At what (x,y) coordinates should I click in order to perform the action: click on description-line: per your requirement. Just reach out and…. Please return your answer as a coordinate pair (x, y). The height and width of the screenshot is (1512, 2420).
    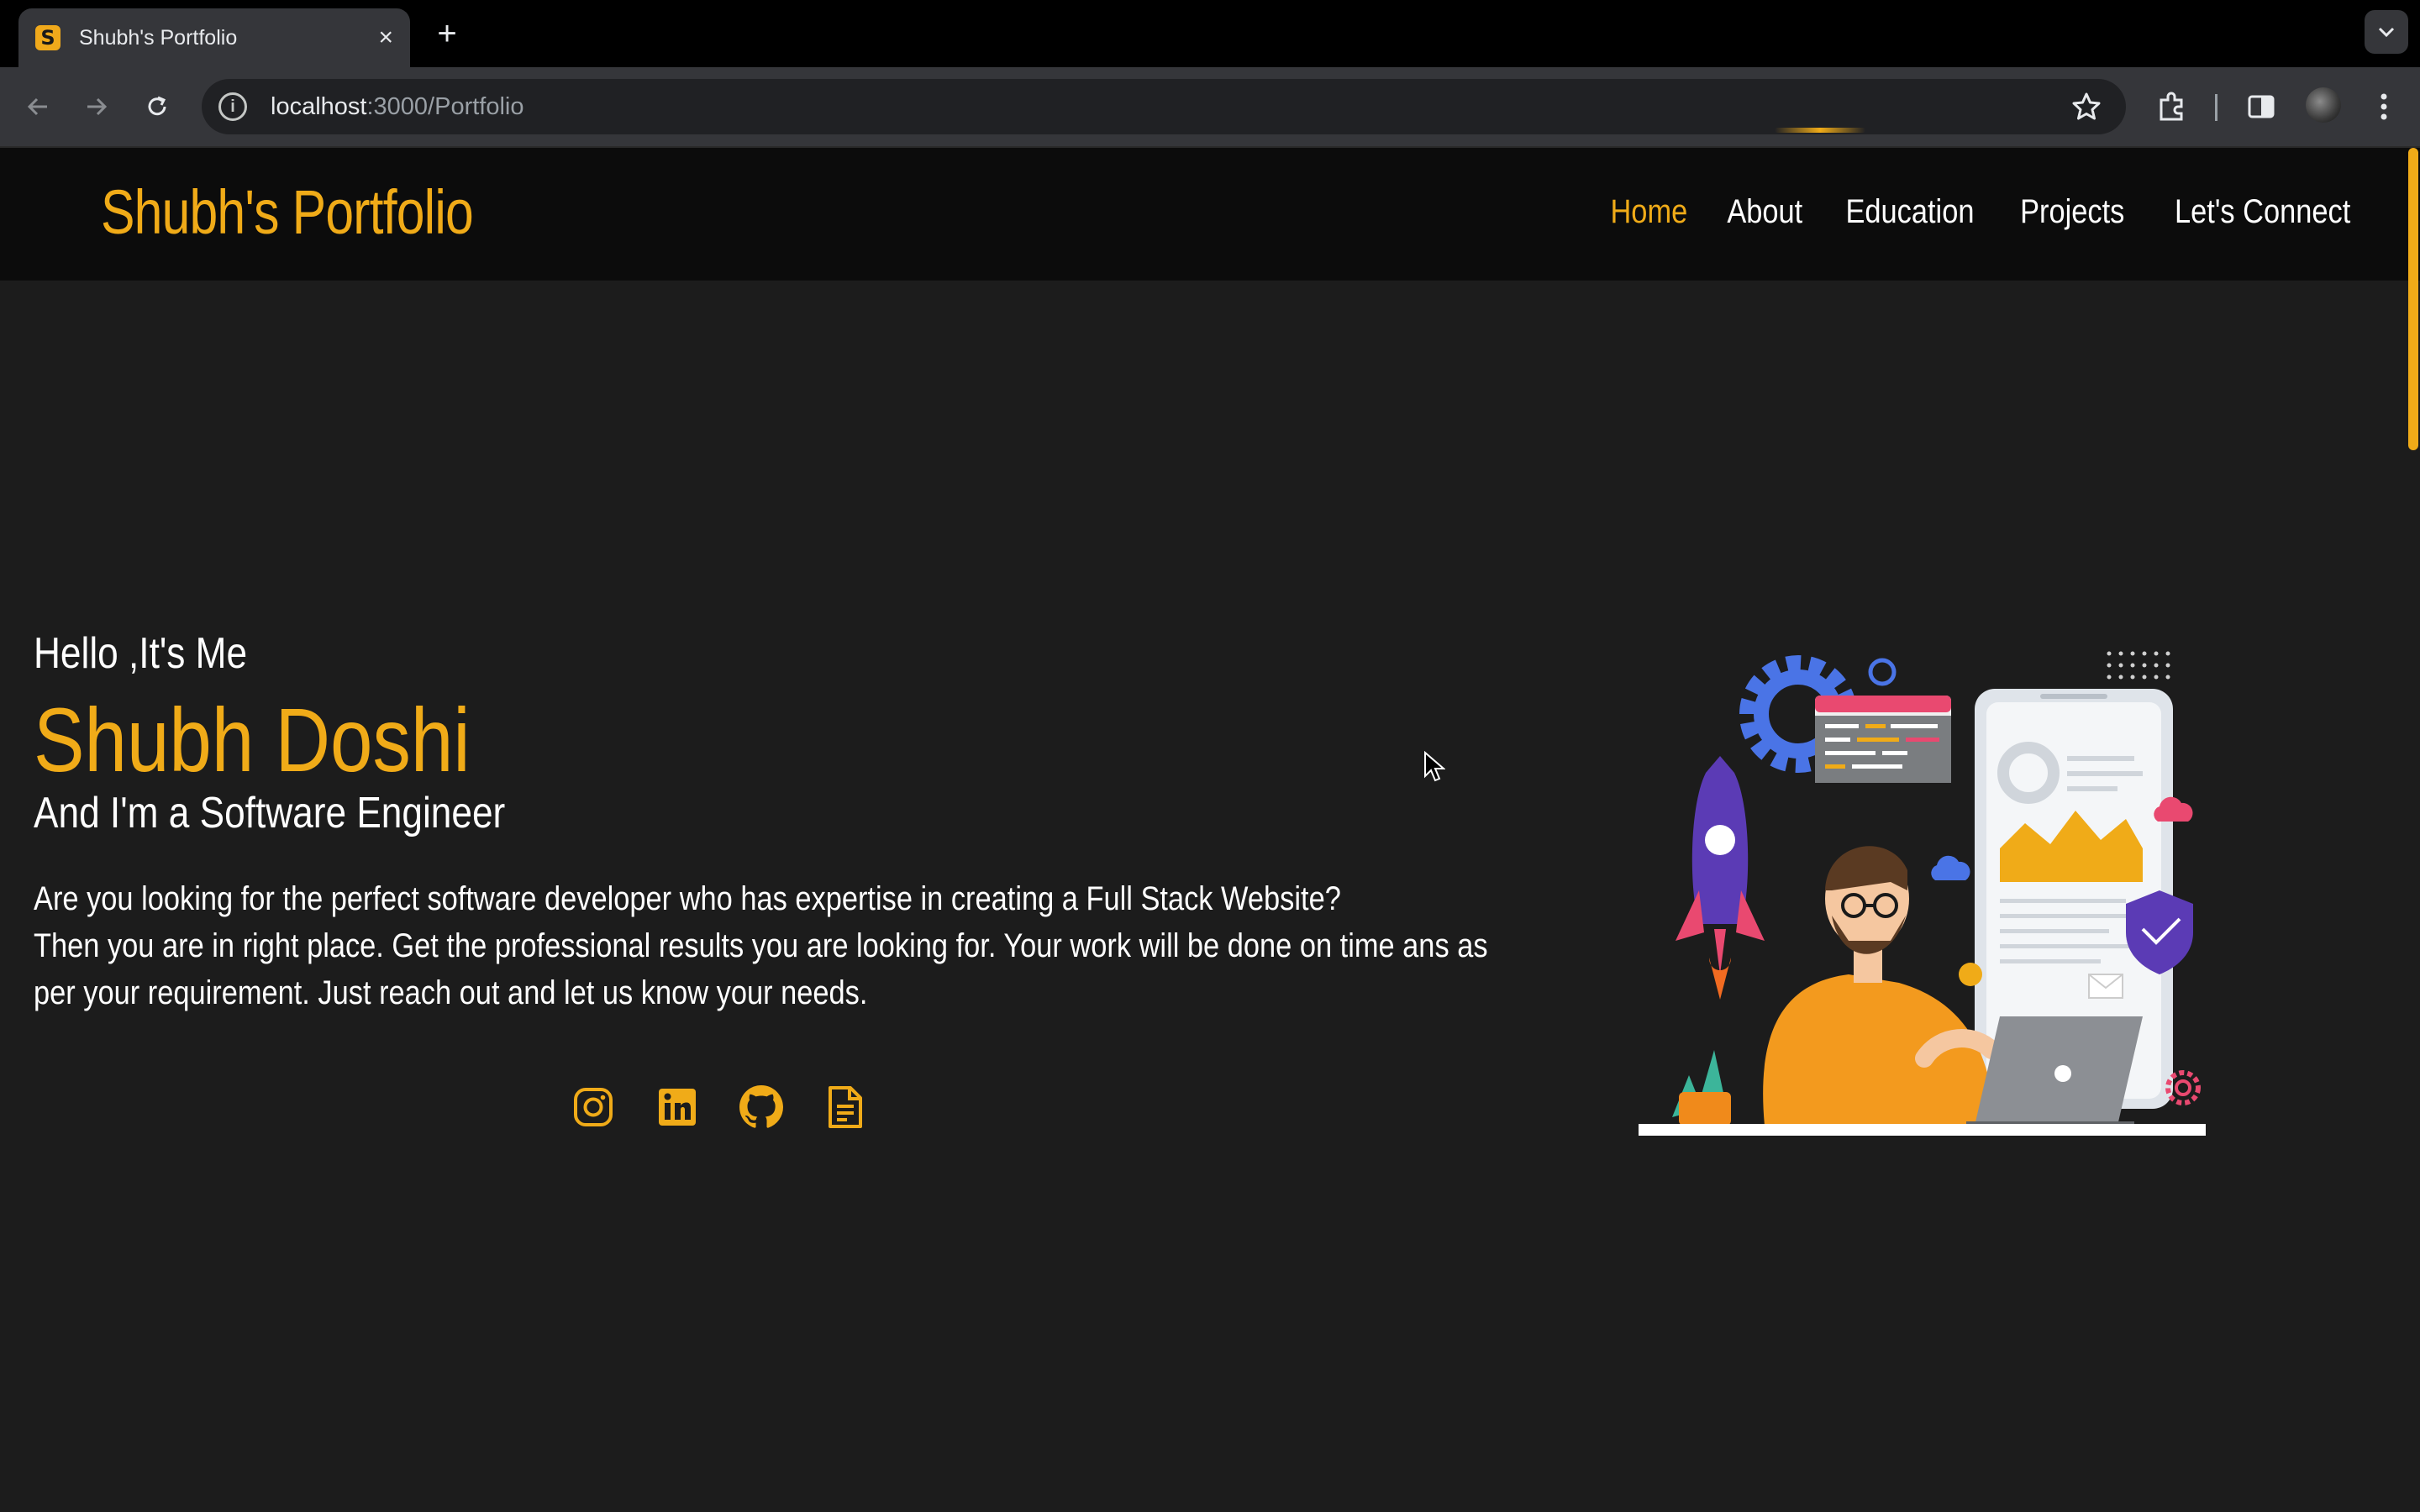
    Looking at the image, I should click on (451, 992).